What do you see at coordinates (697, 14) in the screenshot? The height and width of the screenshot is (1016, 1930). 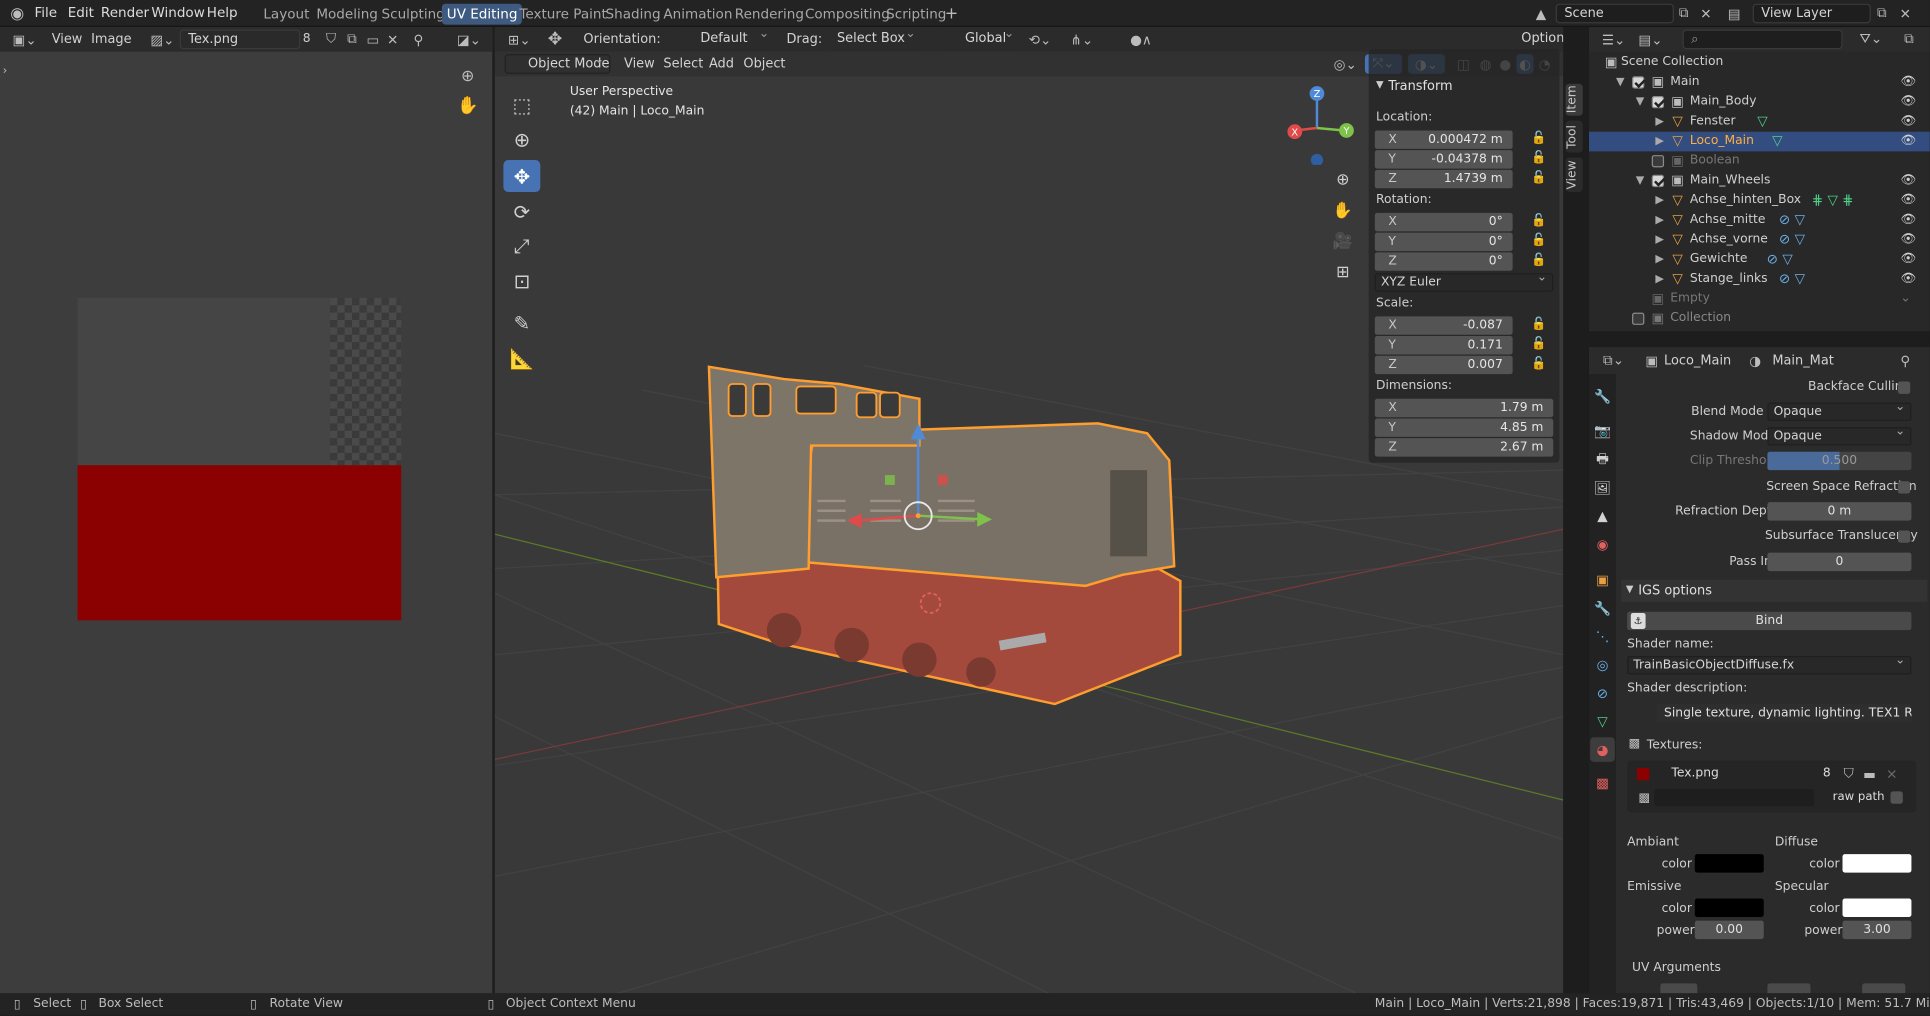 I see `tab-animation: Animation` at bounding box center [697, 14].